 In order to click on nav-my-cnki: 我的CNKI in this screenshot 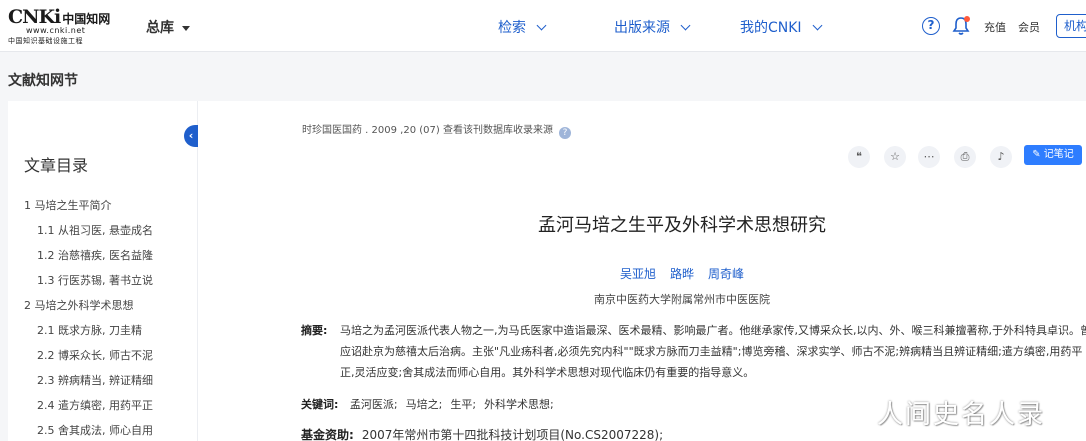, I will do `click(781, 27)`.